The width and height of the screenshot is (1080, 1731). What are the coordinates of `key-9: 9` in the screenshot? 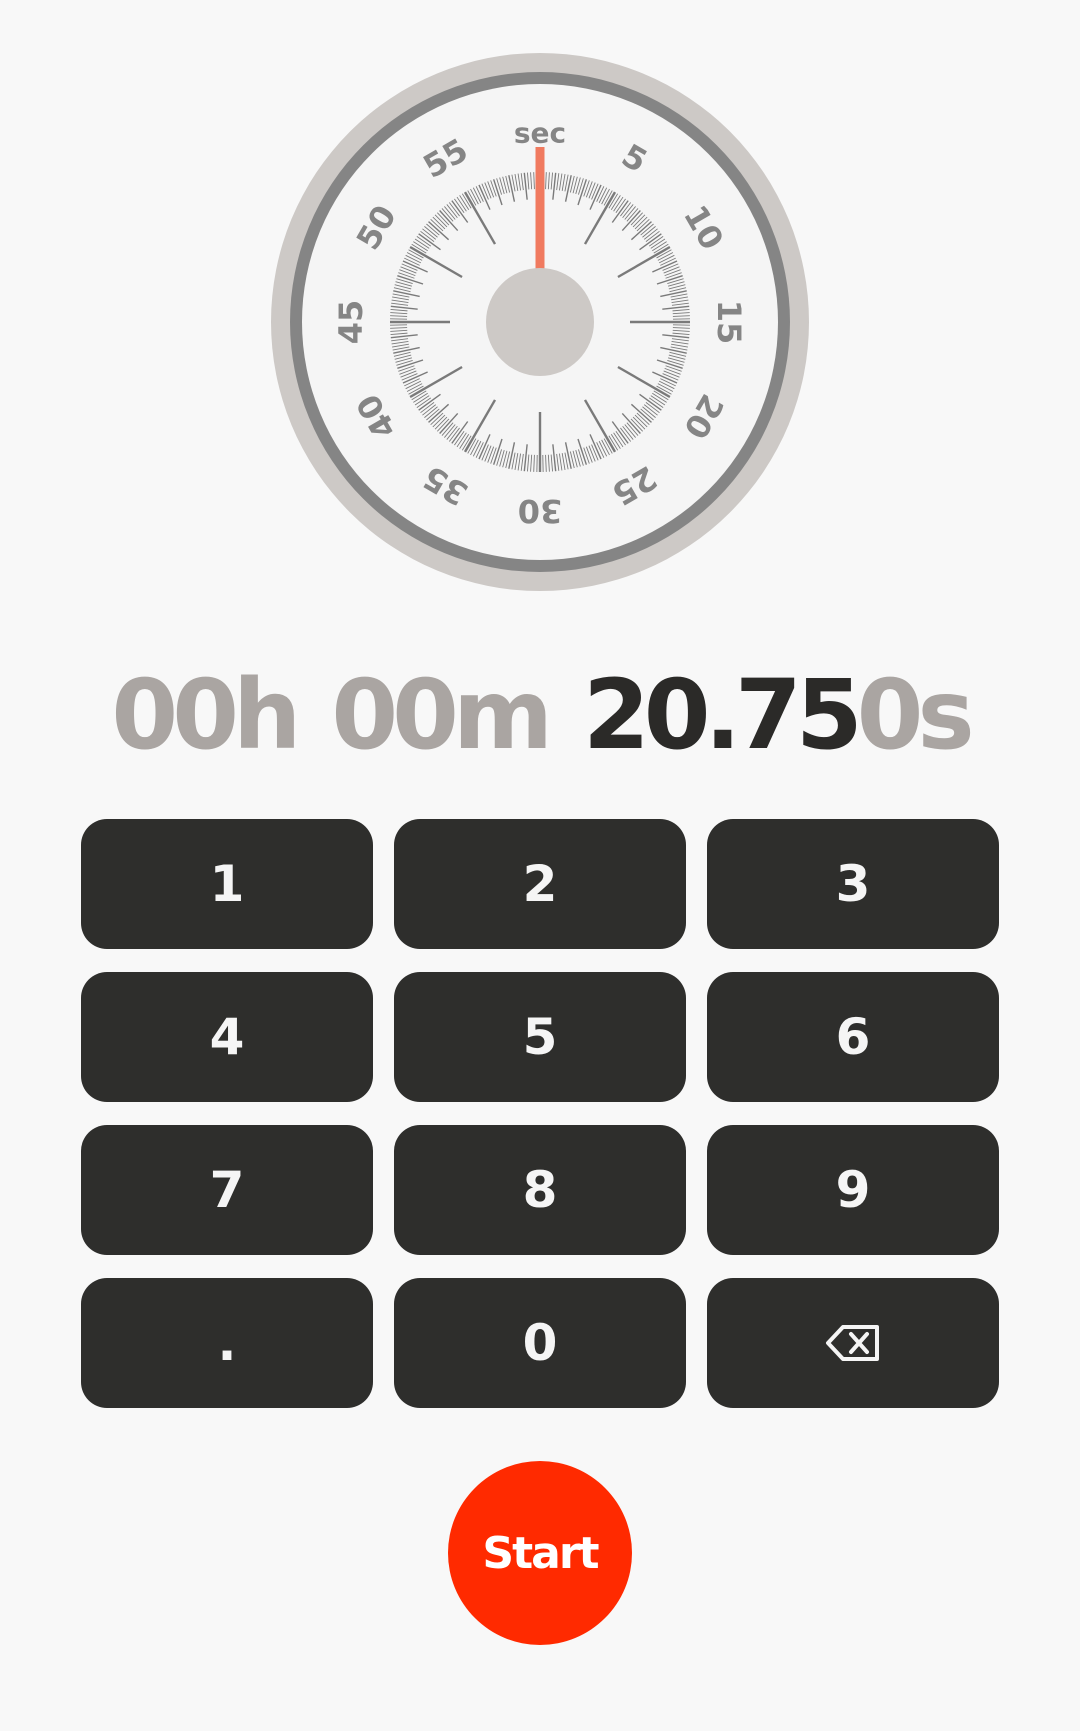 It's located at (853, 1190).